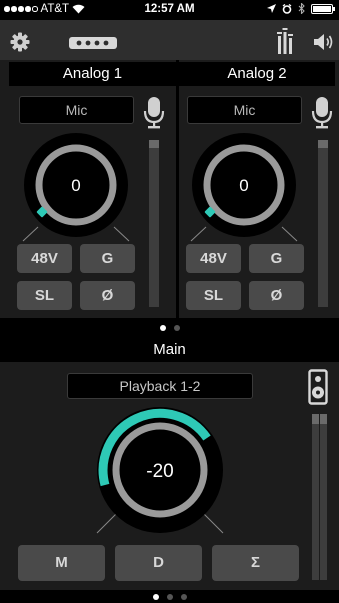 Image resolution: width=339 pixels, height=603 pixels. What do you see at coordinates (107, 258) in the screenshot?
I see `channel-1-group-button: G` at bounding box center [107, 258].